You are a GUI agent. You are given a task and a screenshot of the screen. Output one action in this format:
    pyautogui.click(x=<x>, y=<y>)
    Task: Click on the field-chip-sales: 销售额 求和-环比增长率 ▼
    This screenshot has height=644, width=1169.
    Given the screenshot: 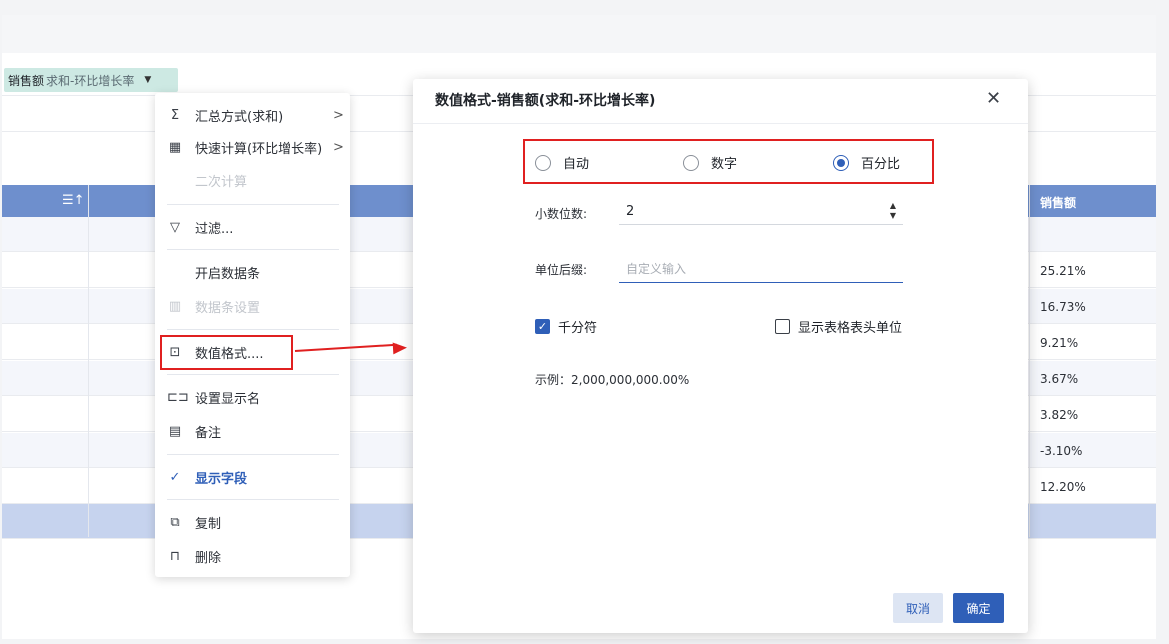 What is the action you would take?
    pyautogui.click(x=91, y=80)
    